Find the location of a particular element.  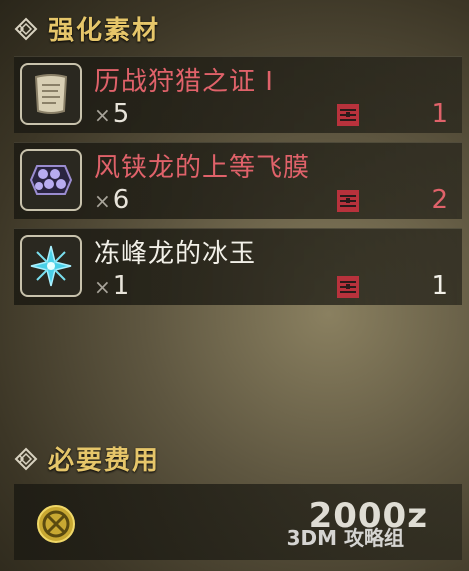

materials-section-title: 强化素材 is located at coordinates (104, 31).